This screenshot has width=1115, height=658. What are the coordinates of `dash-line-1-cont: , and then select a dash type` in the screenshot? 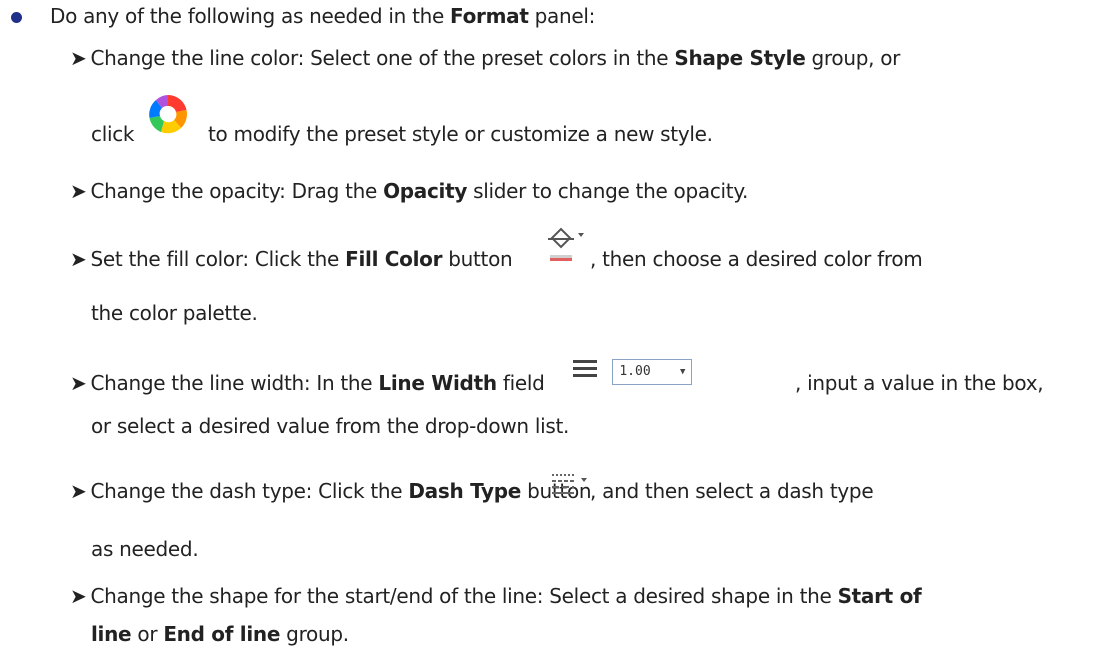 It's located at (732, 491).